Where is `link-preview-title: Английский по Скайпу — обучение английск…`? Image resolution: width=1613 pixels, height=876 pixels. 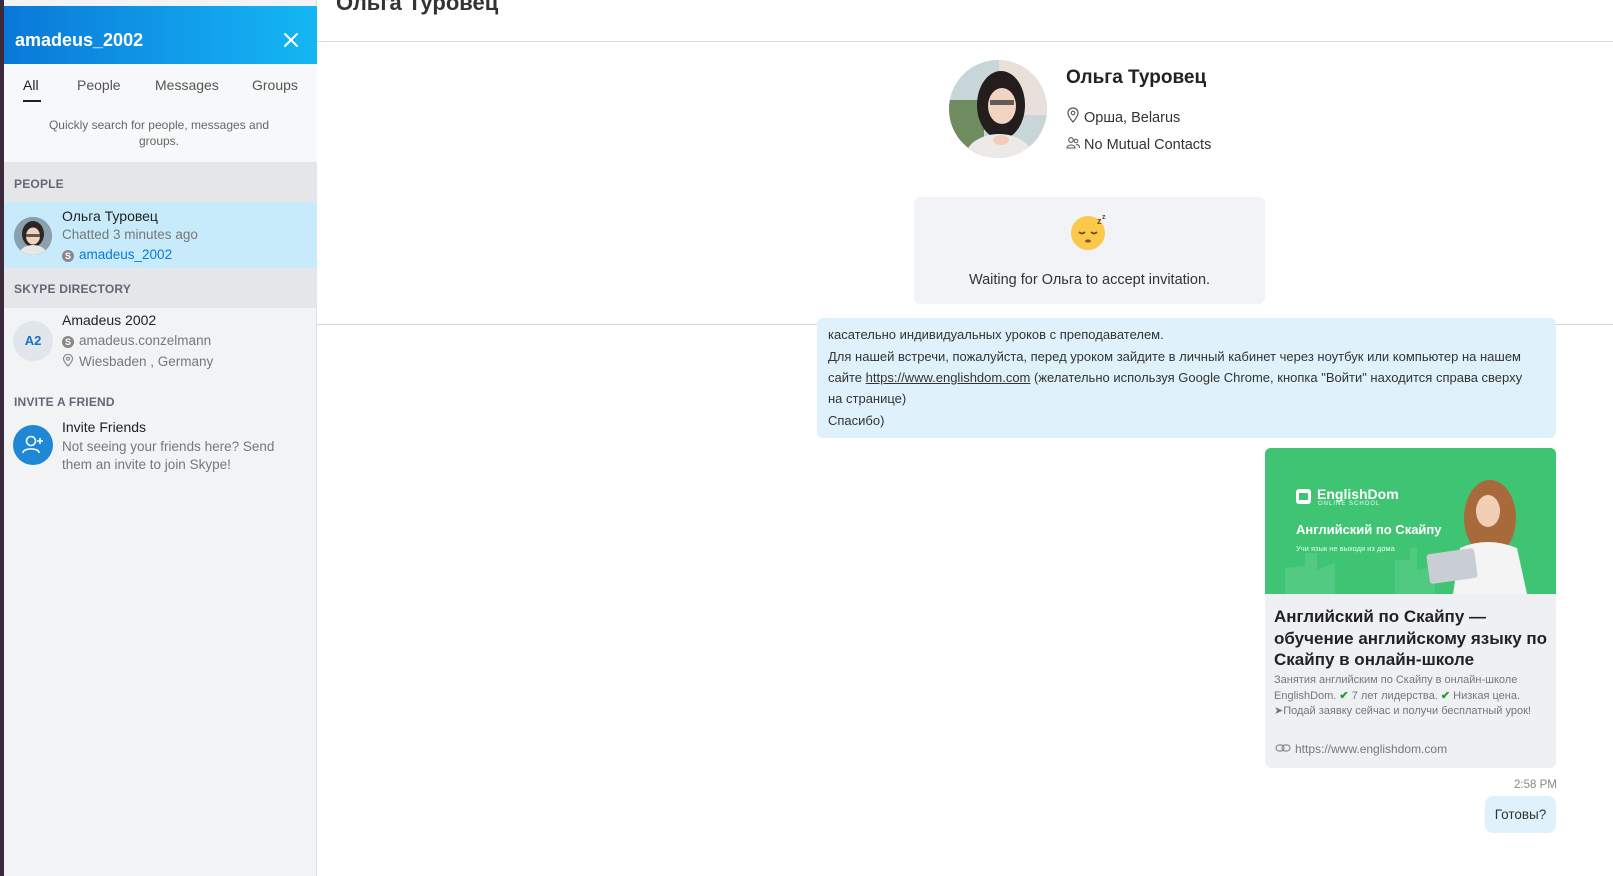 link-preview-title: Английский по Скайпу — обучение английск… is located at coordinates (1411, 638).